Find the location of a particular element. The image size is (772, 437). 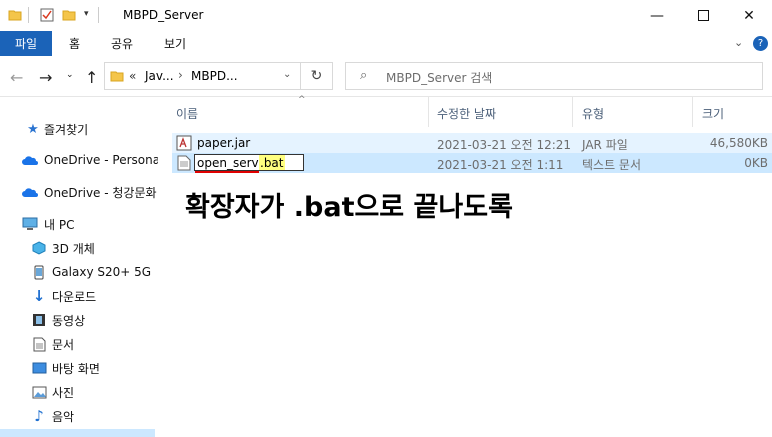

phone-icon is located at coordinates (39, 272).